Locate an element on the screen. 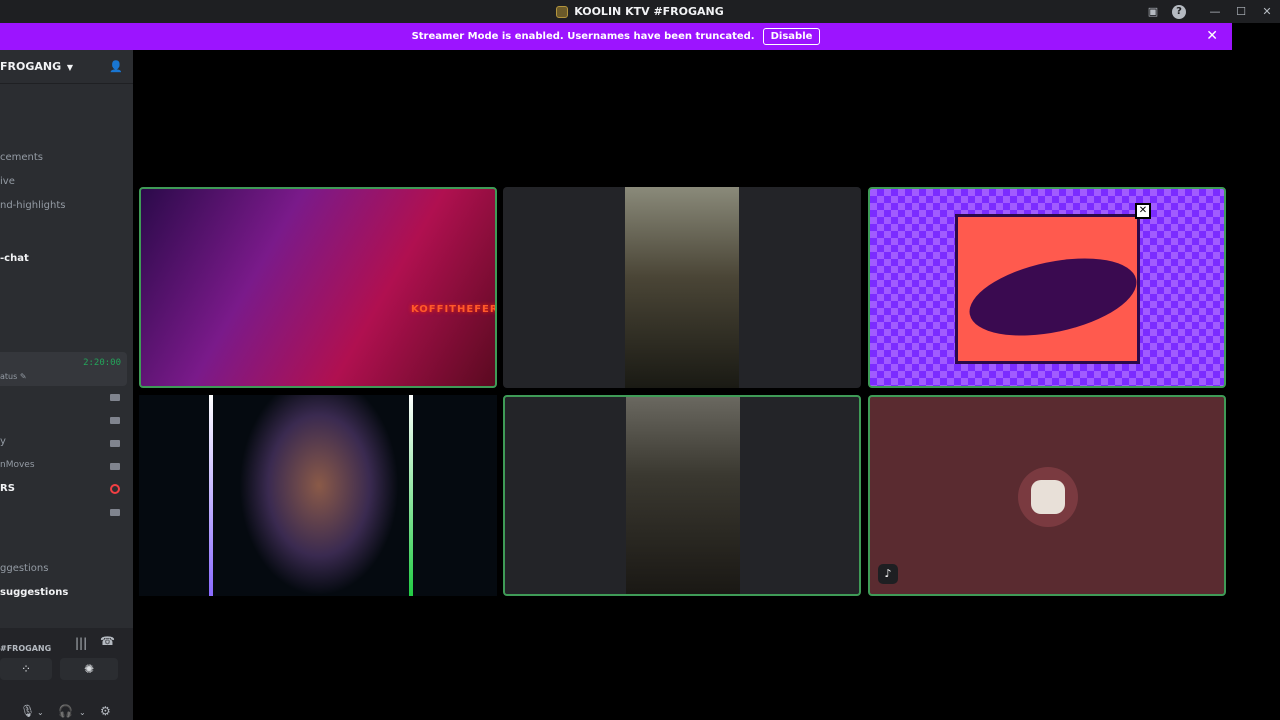 This screenshot has width=1280, height=720. video-tile-6: ♪ is located at coordinates (1047, 495).